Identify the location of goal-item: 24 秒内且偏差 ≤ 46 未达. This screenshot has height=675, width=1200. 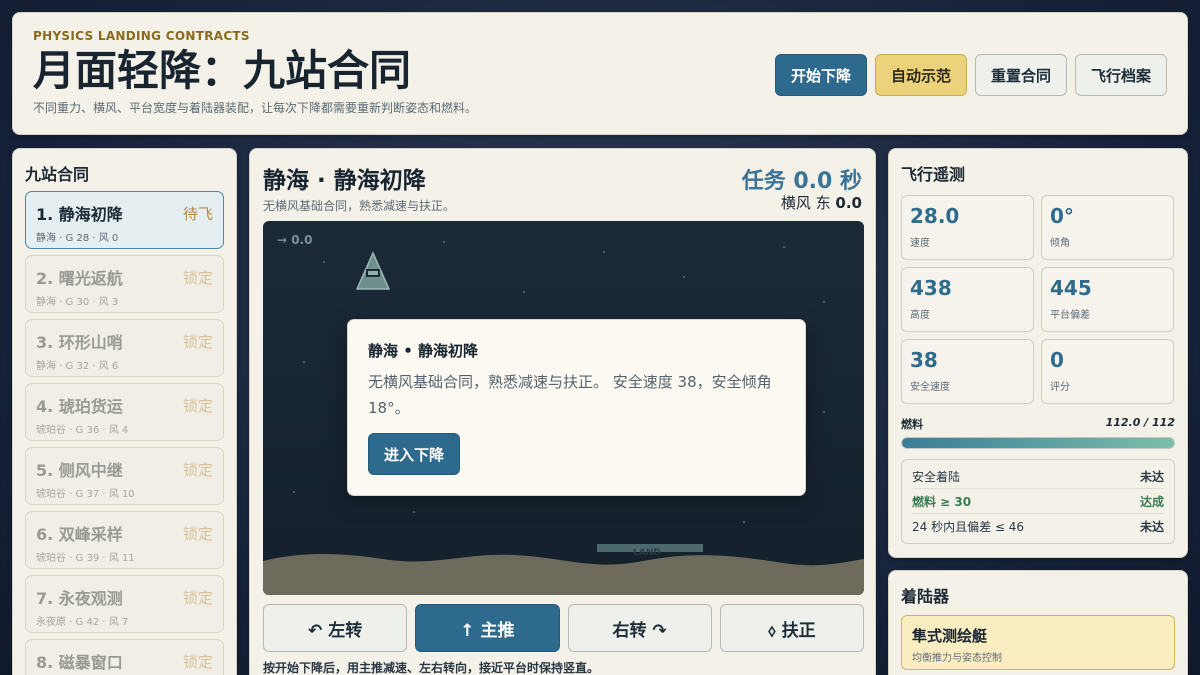
(1038, 526).